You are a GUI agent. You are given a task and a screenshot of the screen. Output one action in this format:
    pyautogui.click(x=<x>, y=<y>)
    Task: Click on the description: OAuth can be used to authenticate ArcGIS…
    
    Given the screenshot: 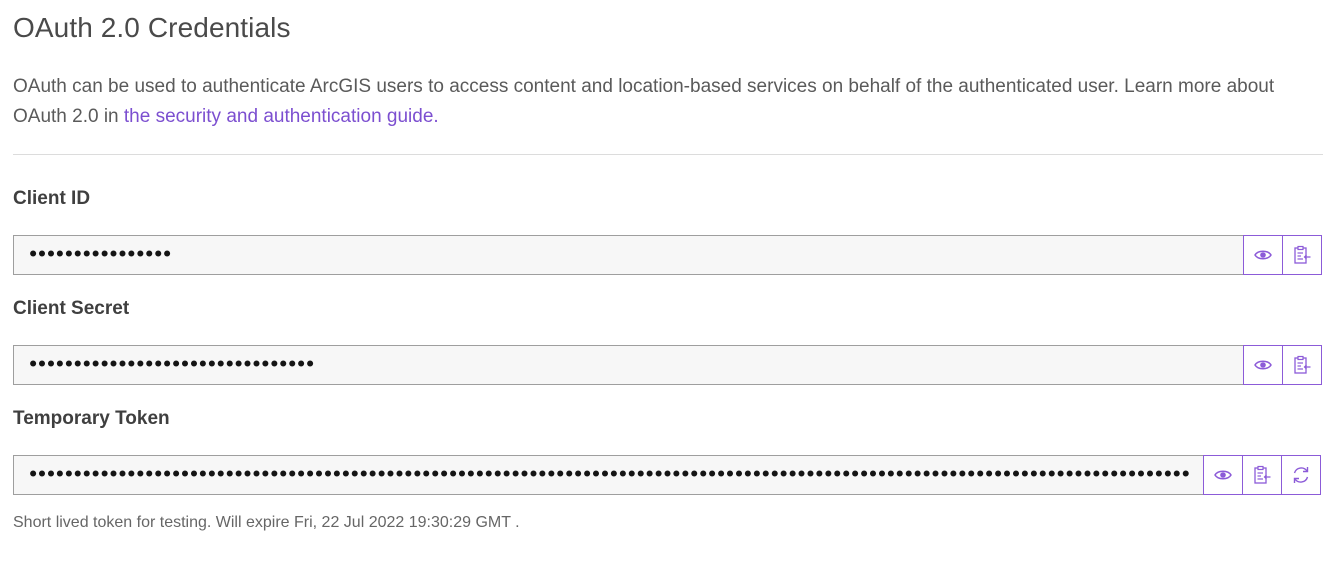 What is the action you would take?
    pyautogui.click(x=663, y=102)
    